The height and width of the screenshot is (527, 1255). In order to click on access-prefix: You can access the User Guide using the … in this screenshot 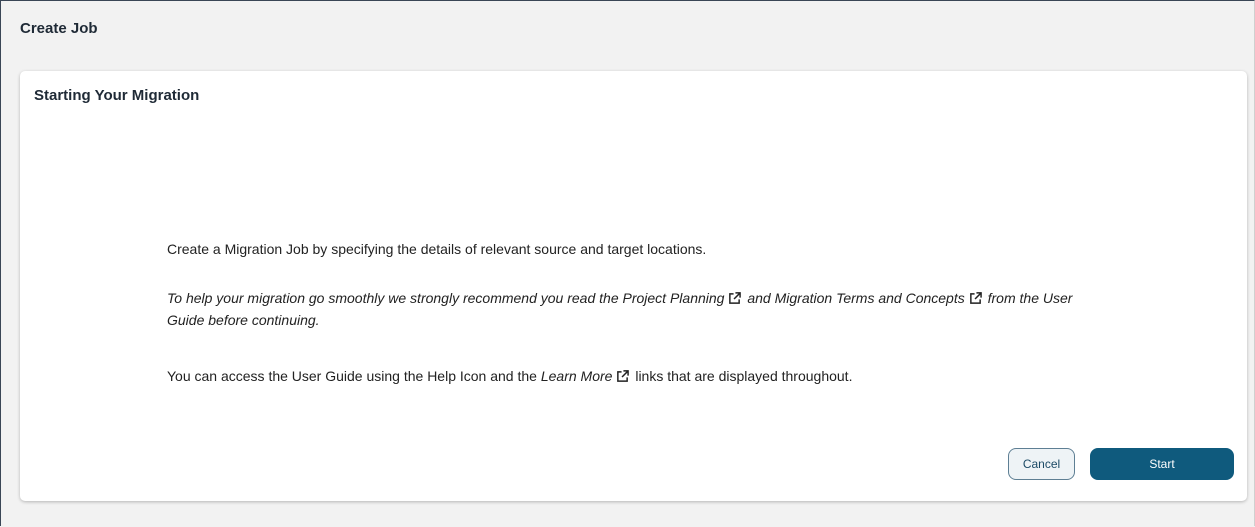, I will do `click(354, 376)`.